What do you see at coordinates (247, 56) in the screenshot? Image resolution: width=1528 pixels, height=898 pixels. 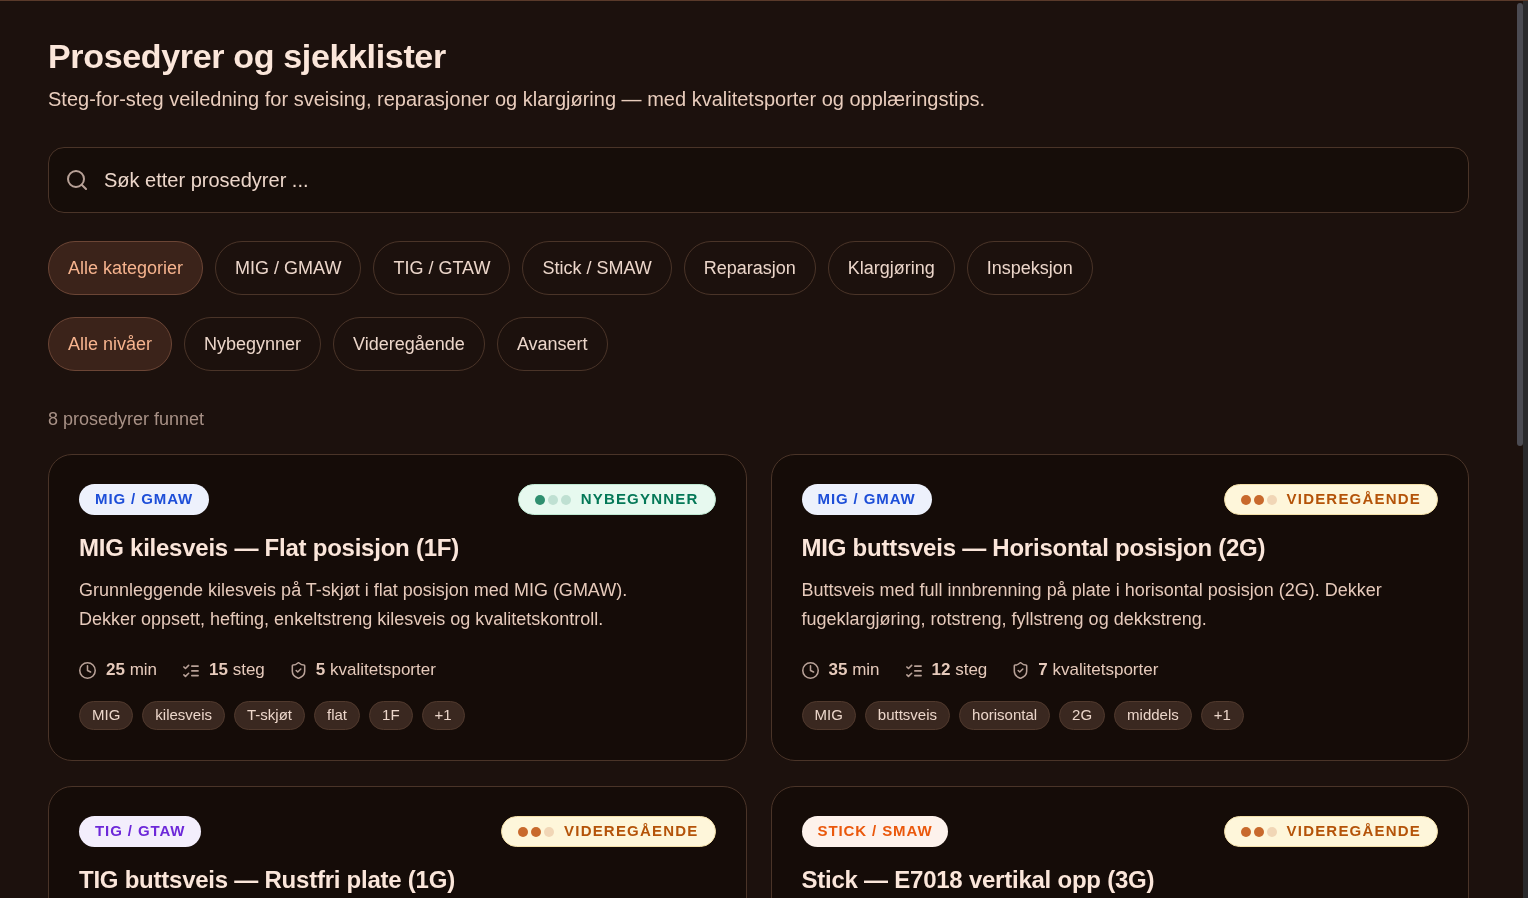 I see `page-title: Prosedyrer og sjekklister` at bounding box center [247, 56].